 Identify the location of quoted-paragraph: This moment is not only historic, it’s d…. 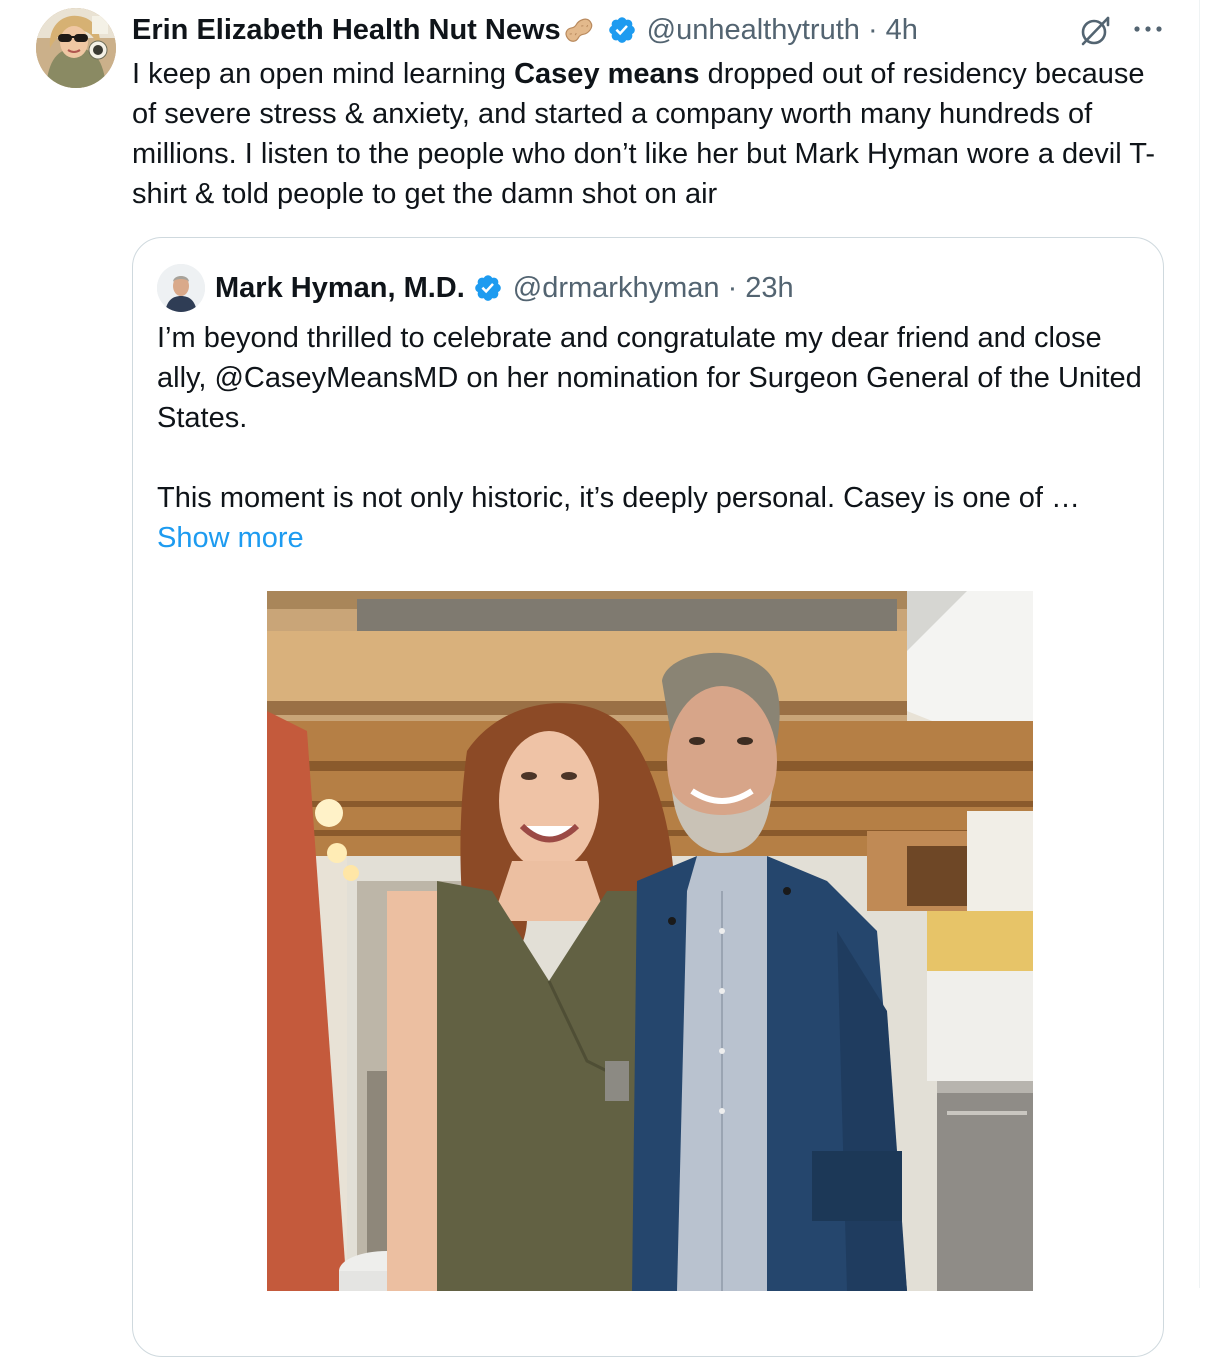
(619, 498).